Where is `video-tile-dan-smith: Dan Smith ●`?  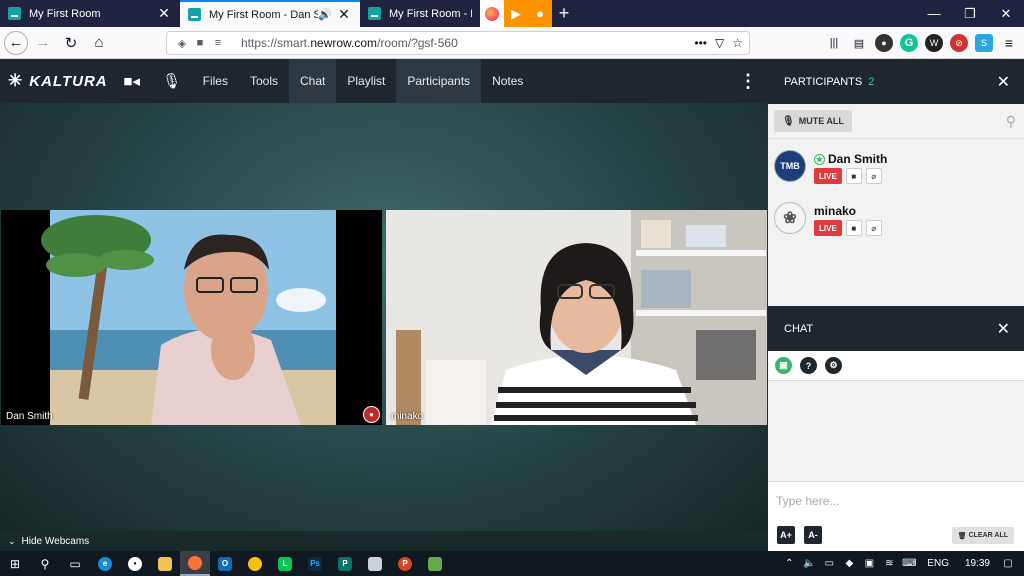
video-tile-dan-smith: Dan Smith ● is located at coordinates (191, 317).